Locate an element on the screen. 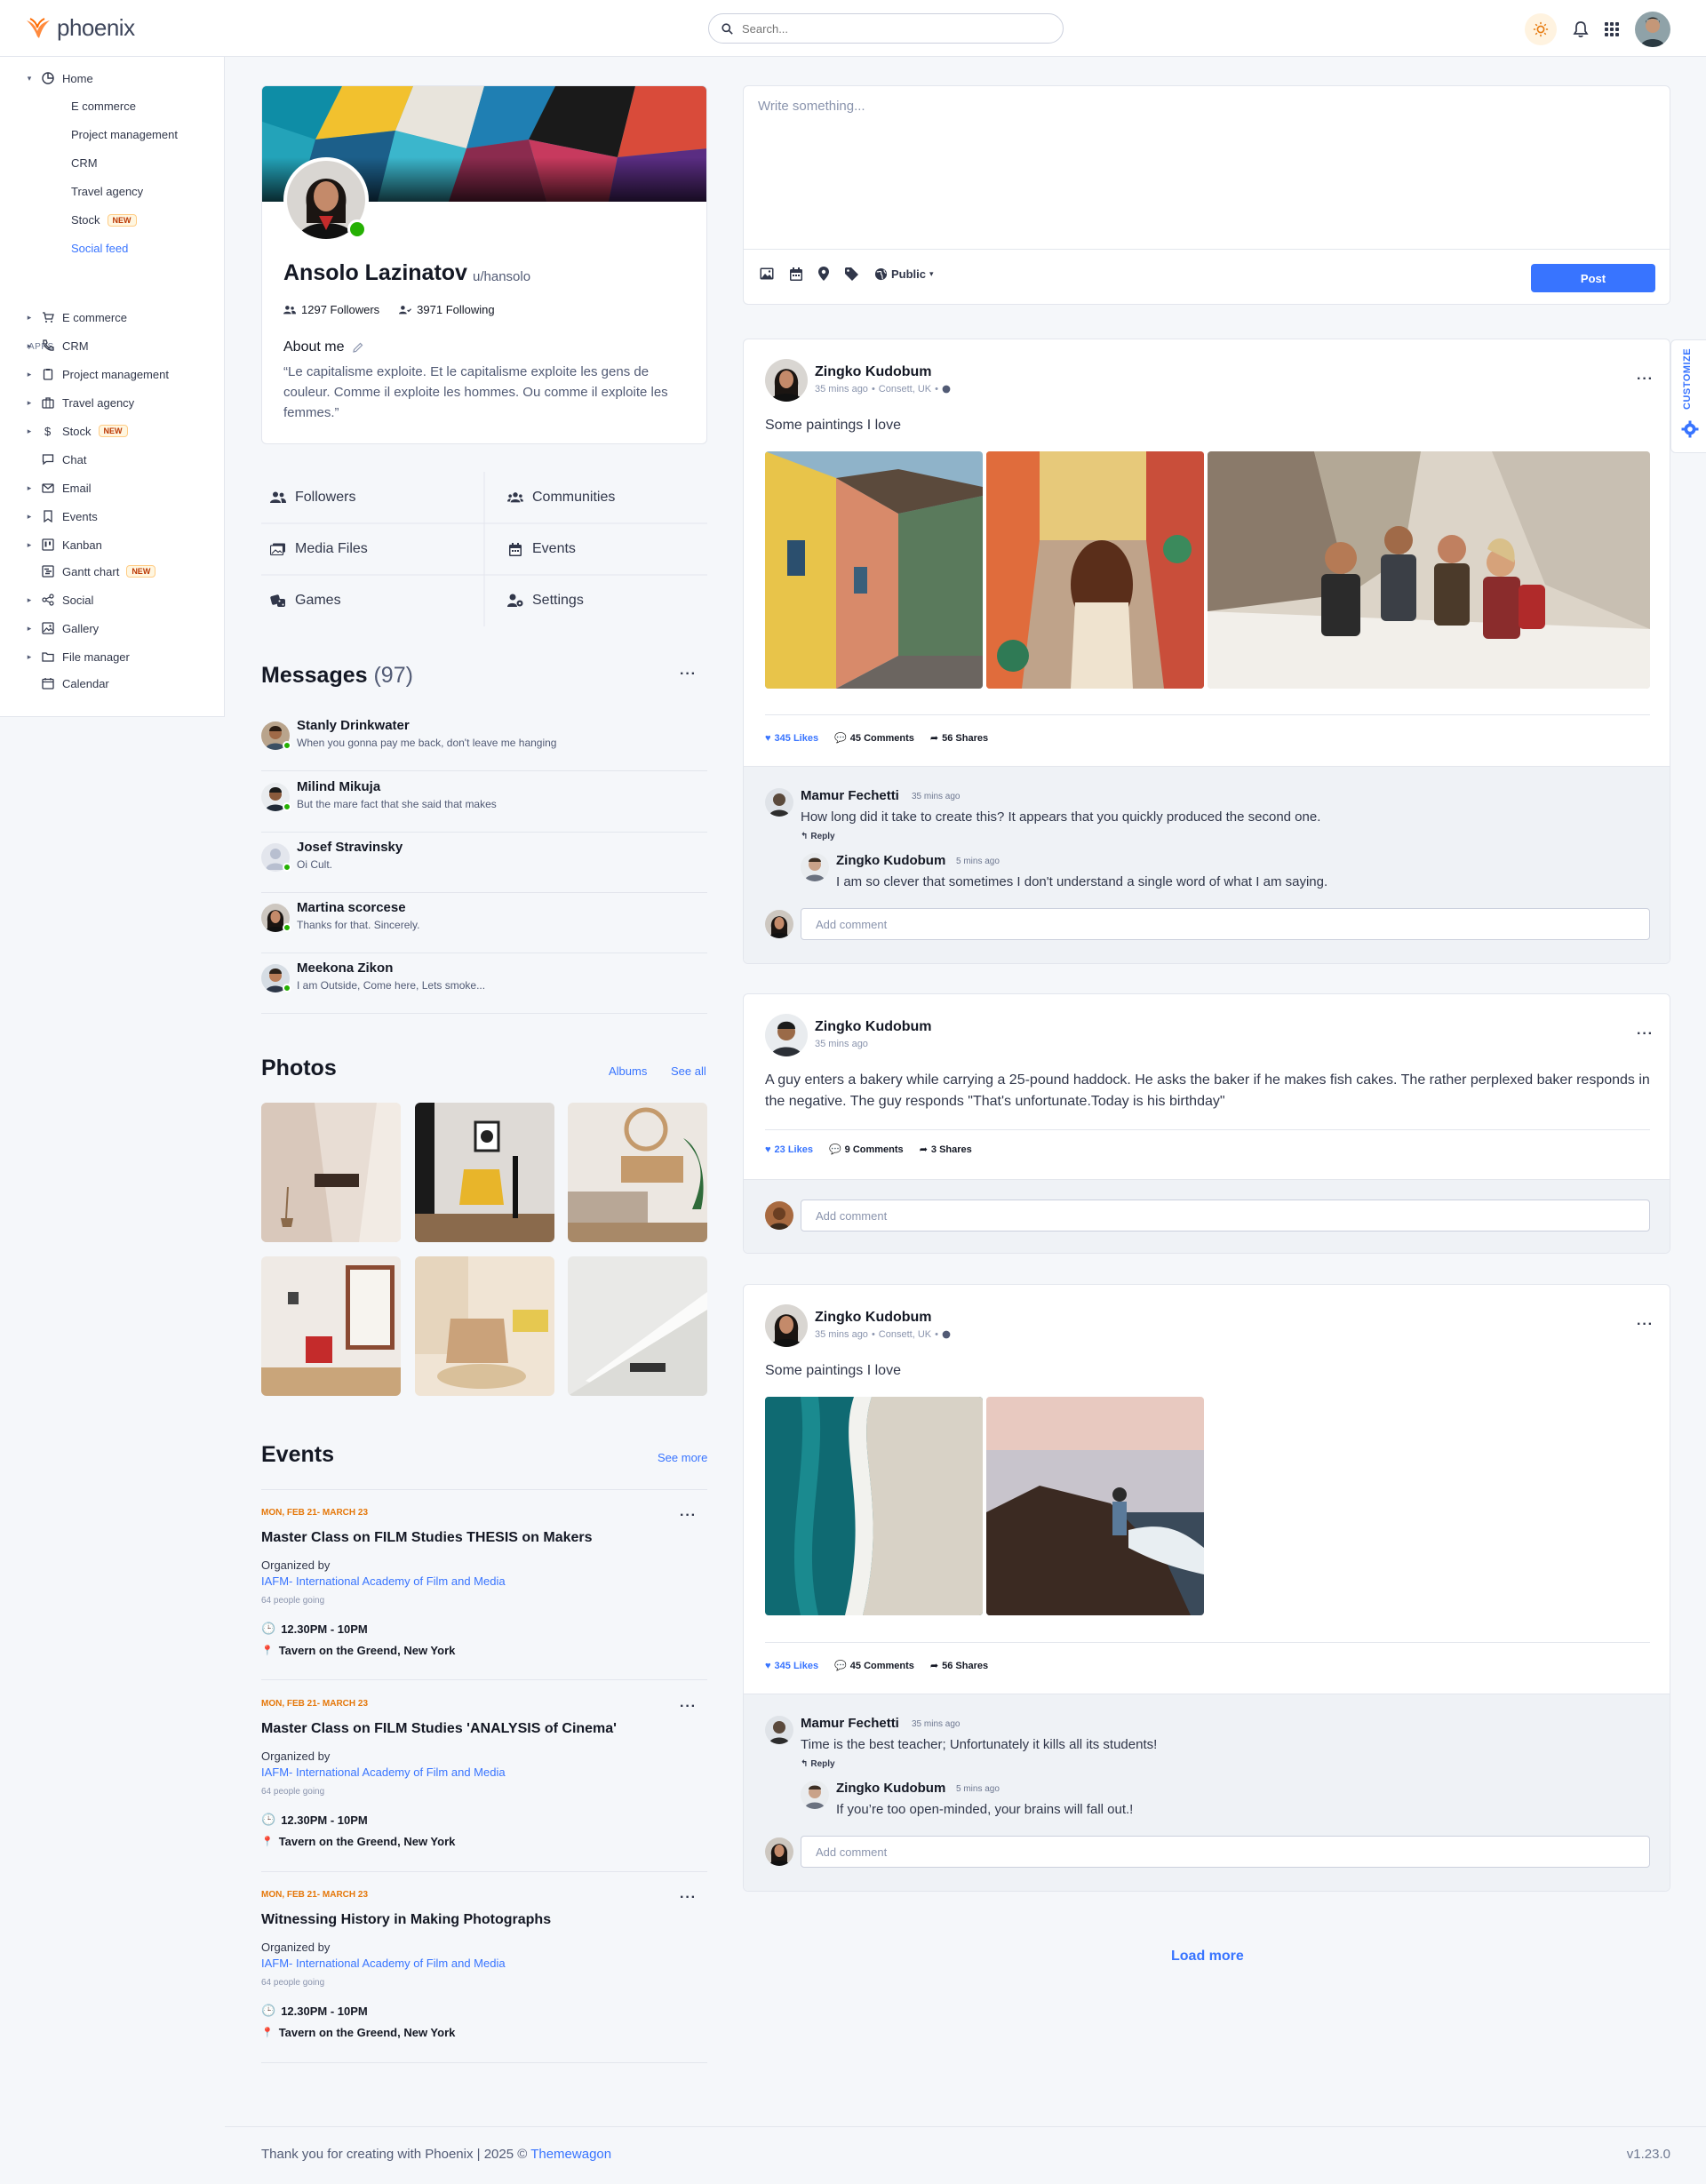 The height and width of the screenshot is (2184, 1706). sidebar-item-social: ▸ Social is located at coordinates (59, 600).